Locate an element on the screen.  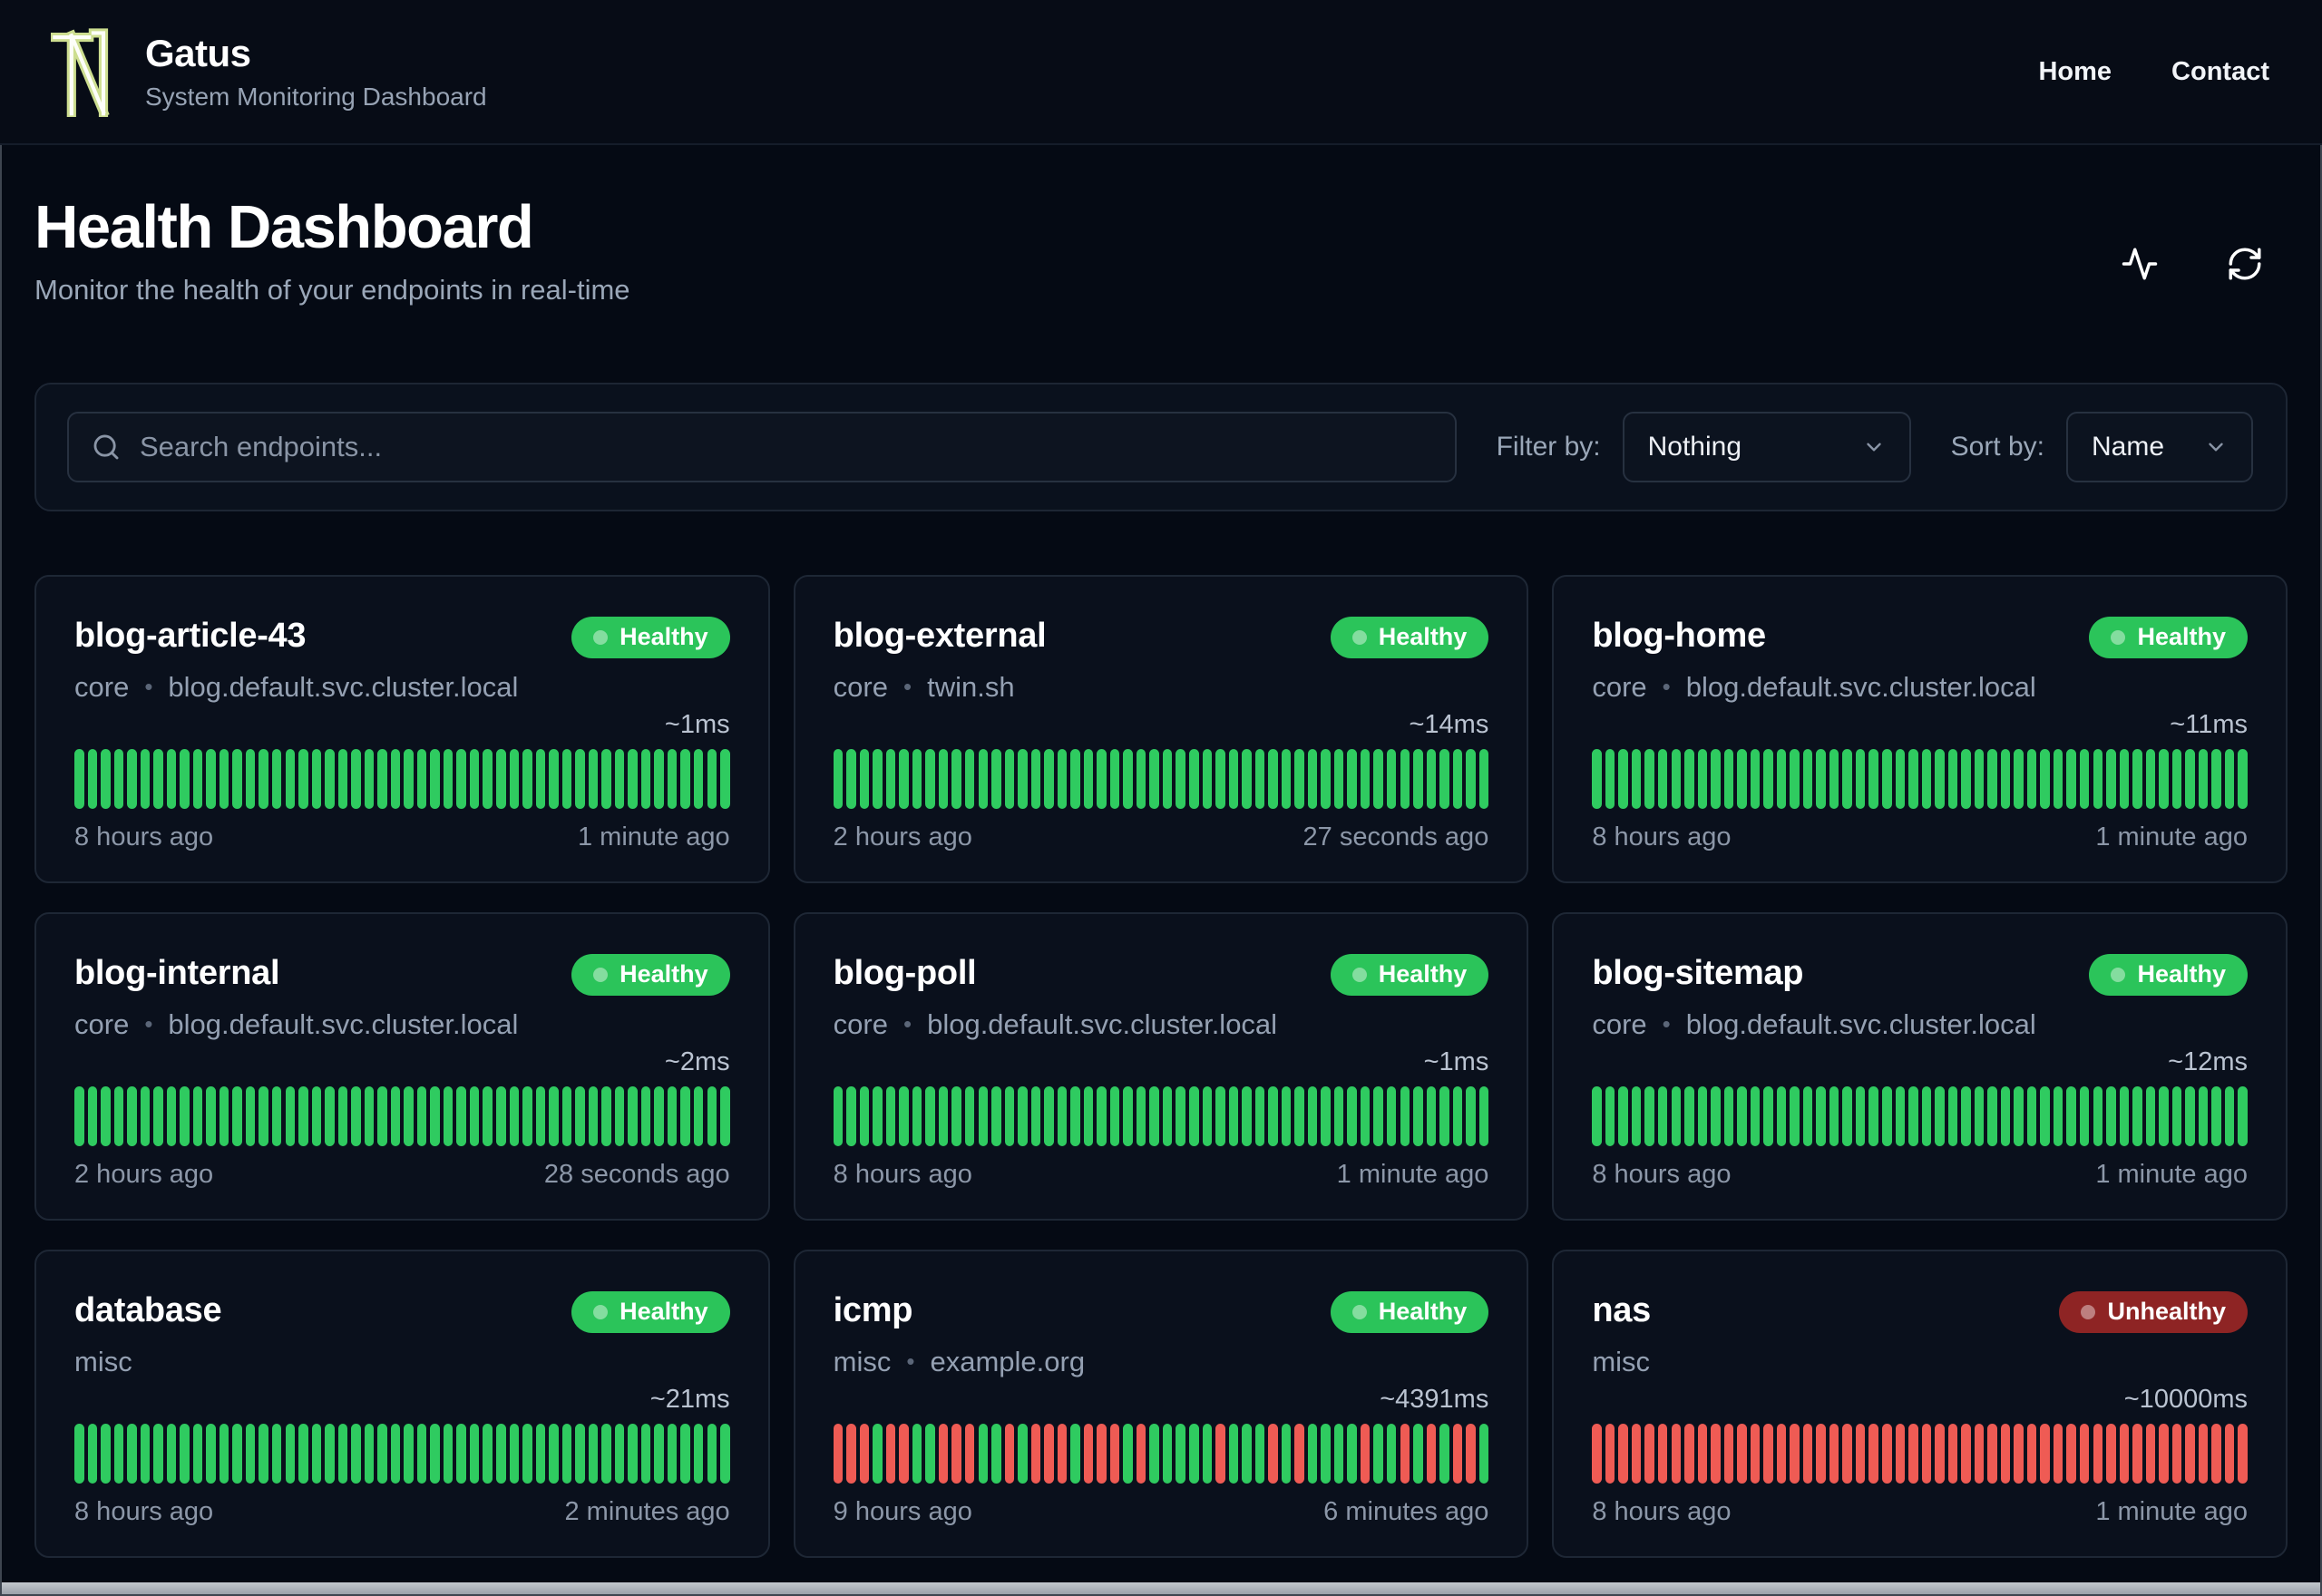
refresh-button is located at coordinates (2245, 264).